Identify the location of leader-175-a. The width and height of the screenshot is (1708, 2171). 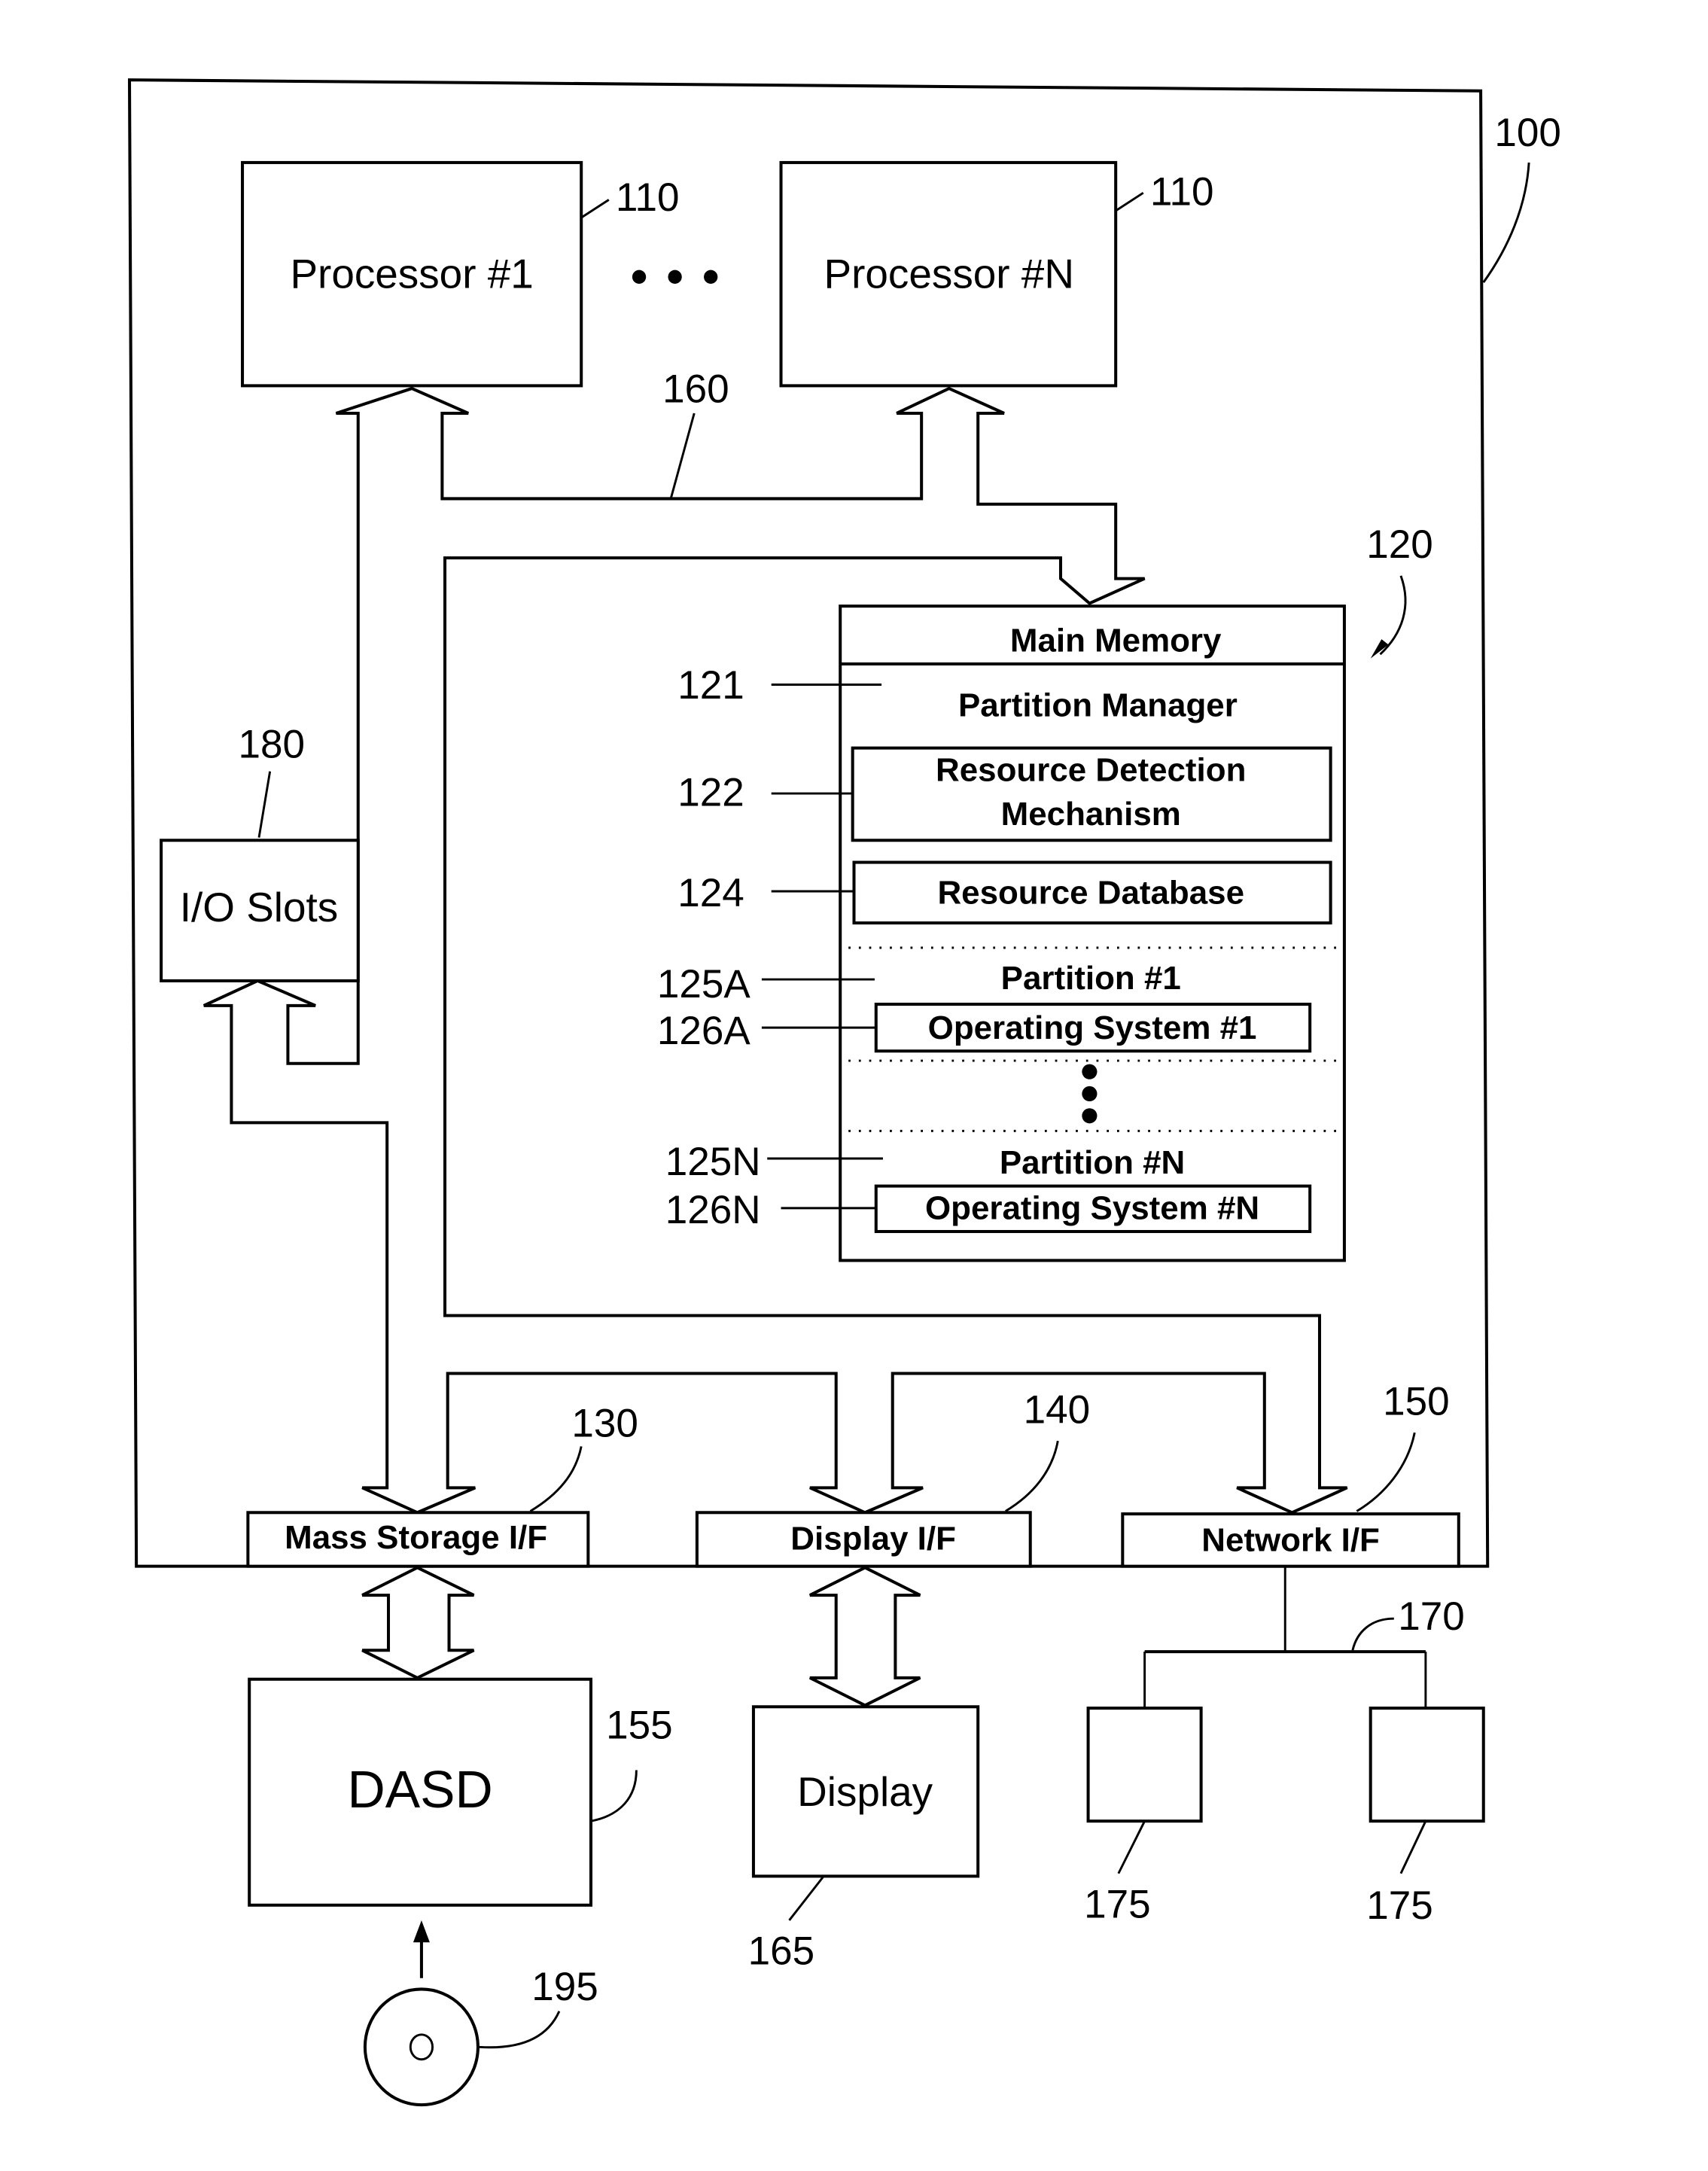
(1131, 1847).